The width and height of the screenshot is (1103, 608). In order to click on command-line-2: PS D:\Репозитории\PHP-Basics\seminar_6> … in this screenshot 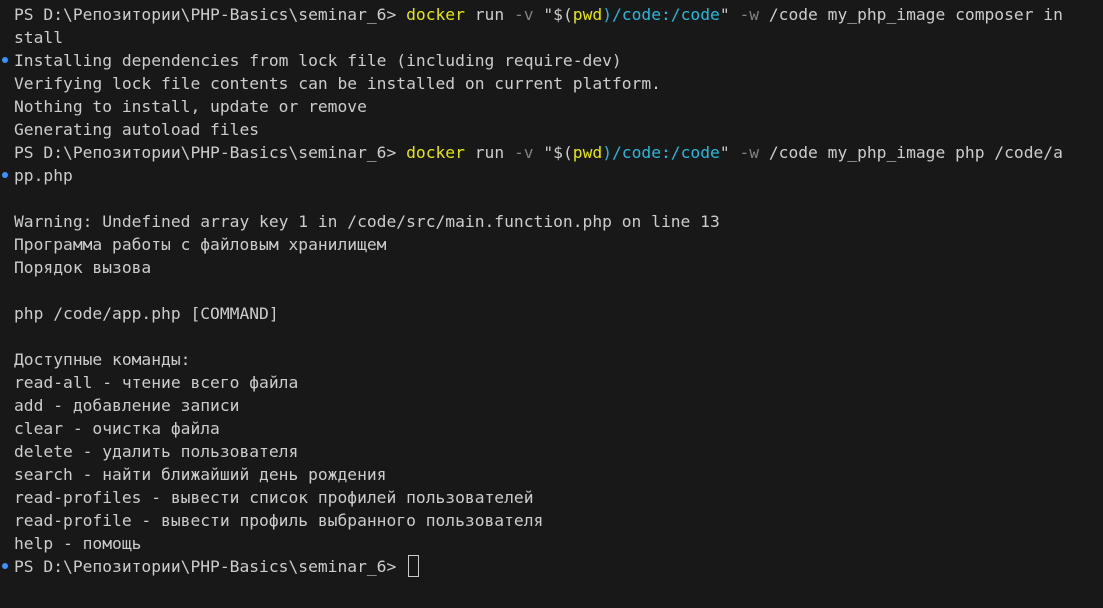, I will do `click(554, 152)`.